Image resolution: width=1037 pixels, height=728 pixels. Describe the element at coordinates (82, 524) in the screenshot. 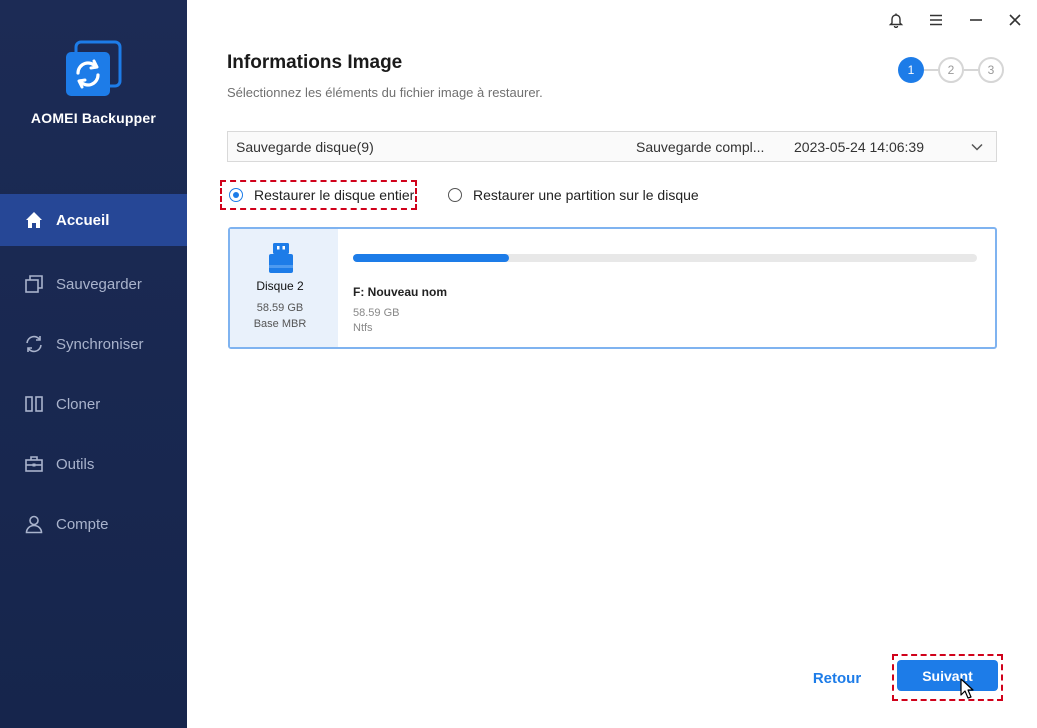

I see `sidebar-item-label: Compte` at that location.